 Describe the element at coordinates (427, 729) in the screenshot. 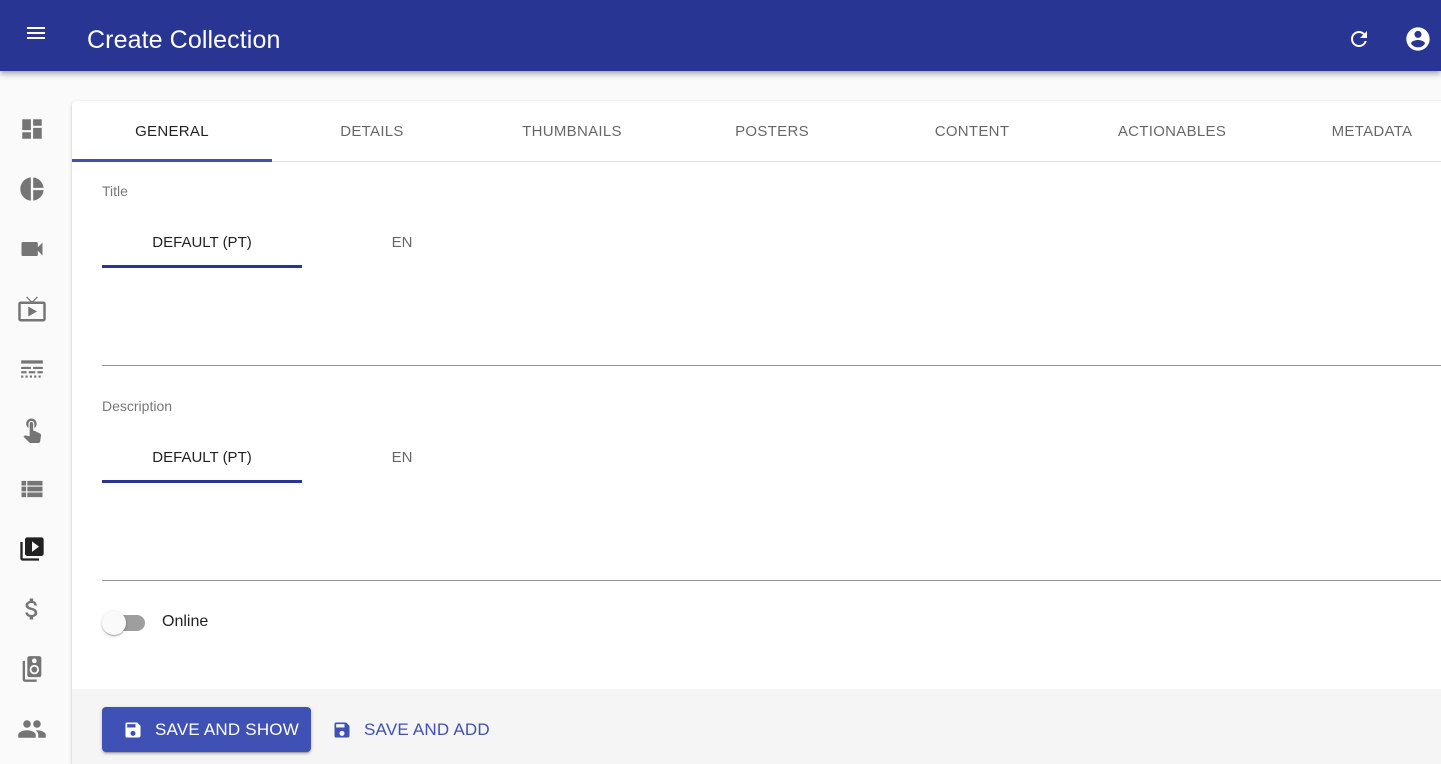

I see `save-and-add-label: SAVE AND ADD` at that location.